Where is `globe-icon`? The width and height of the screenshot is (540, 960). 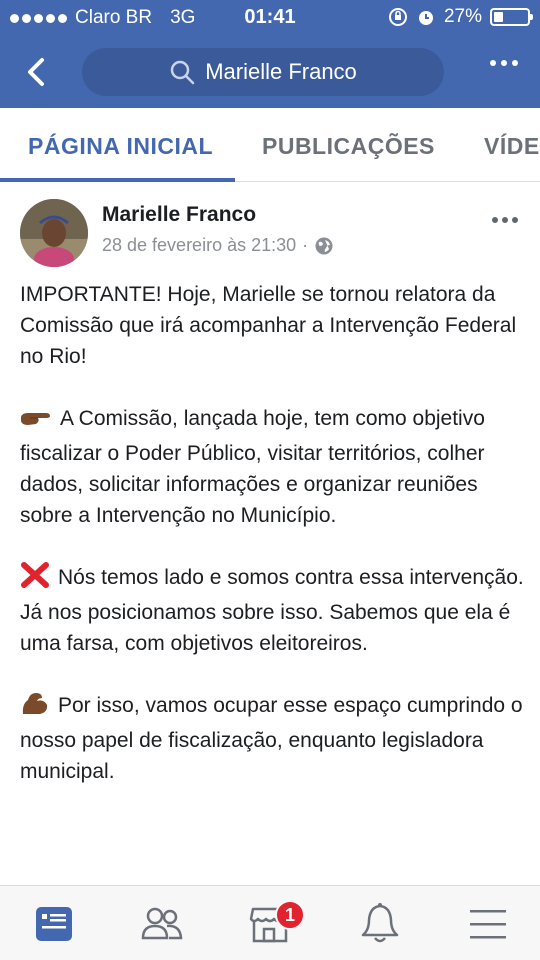 globe-icon is located at coordinates (324, 245).